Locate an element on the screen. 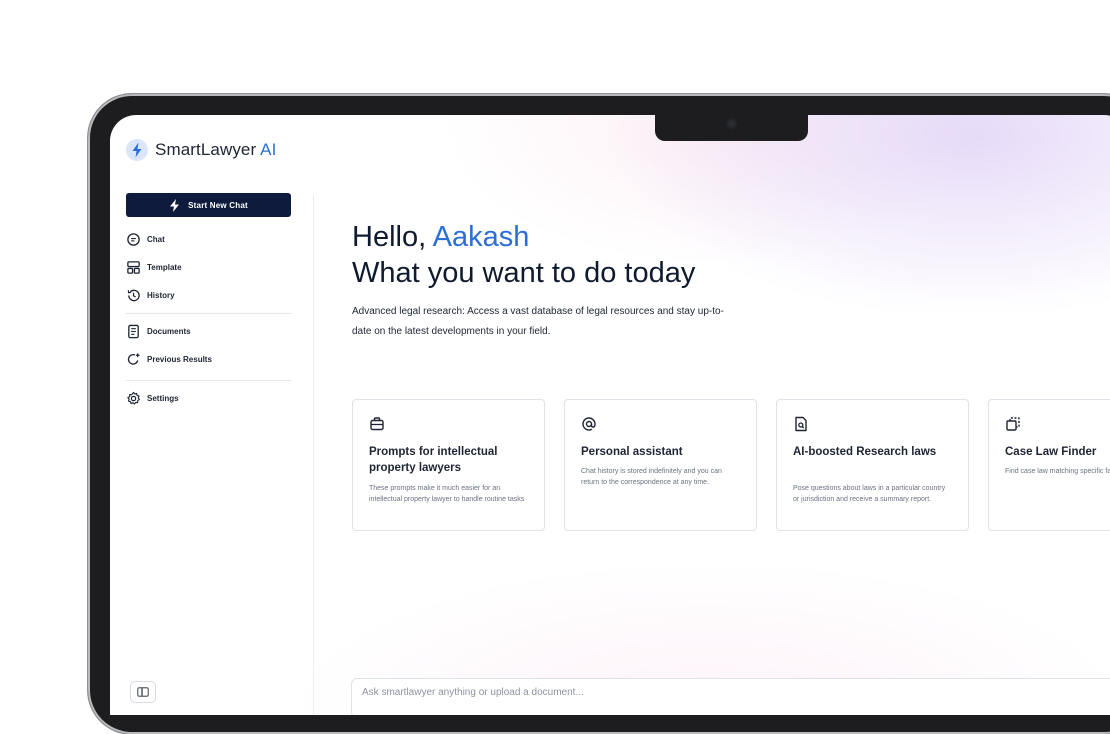  sidebar-item-label: History is located at coordinates (161, 295).